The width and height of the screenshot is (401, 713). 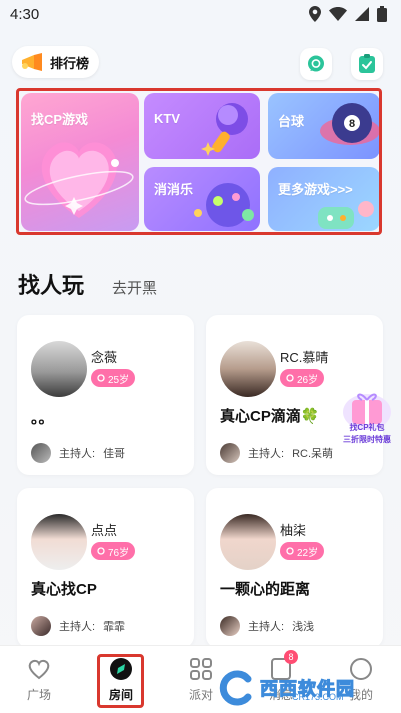 I want to click on leaderboard-label: 排行榜, so click(x=70, y=63).